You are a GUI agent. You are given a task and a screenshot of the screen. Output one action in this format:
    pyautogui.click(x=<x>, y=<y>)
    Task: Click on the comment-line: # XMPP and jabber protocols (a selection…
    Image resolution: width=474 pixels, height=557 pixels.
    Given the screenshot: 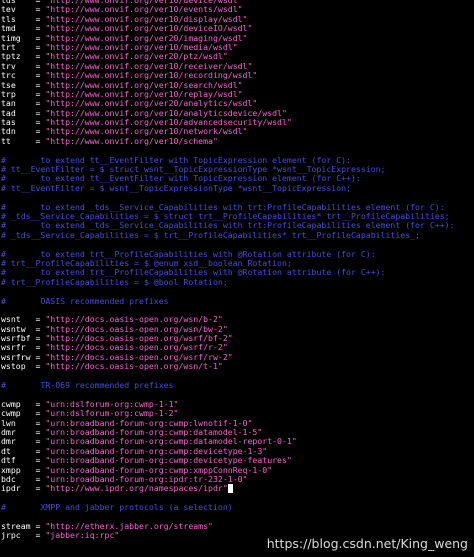 What is the action you would take?
    pyautogui.click(x=117, y=507)
    